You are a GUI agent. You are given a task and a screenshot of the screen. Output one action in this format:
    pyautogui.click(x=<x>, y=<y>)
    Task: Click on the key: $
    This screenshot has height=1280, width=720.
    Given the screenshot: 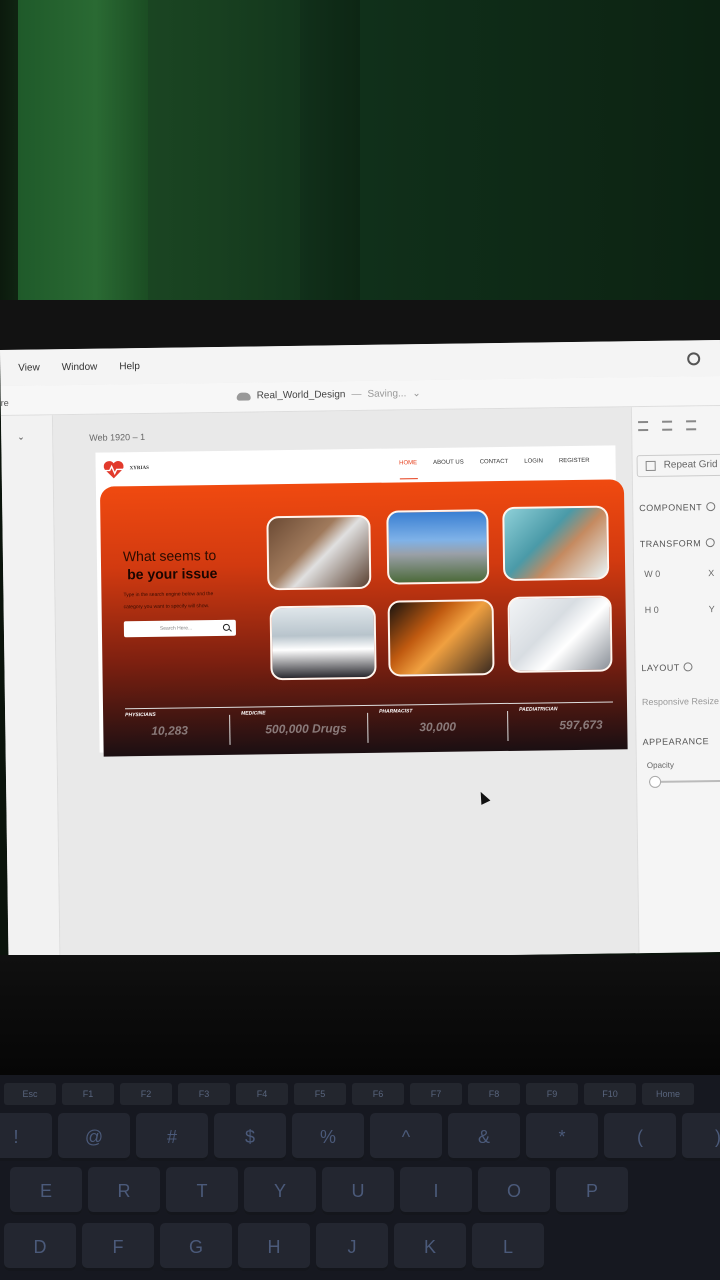 What is the action you would take?
    pyautogui.click(x=250, y=1137)
    